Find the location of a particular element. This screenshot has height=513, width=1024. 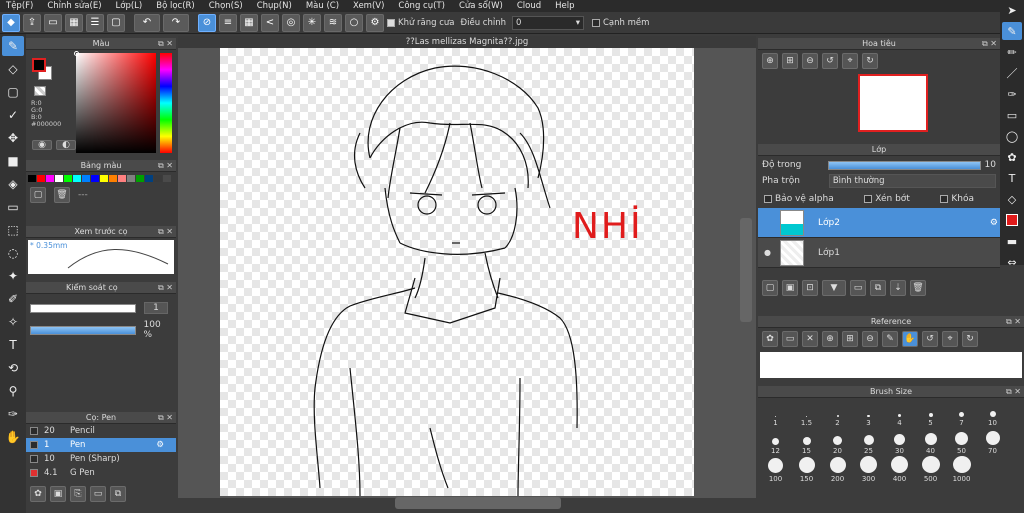

smooth-edge-toggle: Cạnh mềm is located at coordinates (620, 23).